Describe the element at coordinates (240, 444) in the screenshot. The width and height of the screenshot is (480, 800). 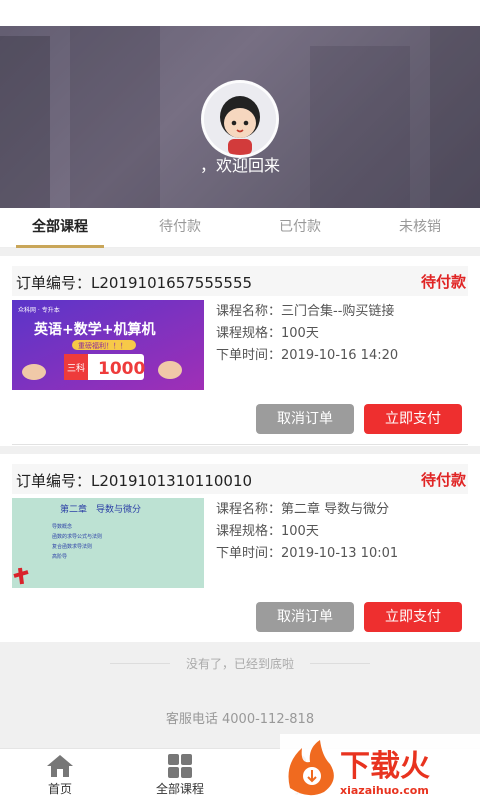
I see `order-divider` at that location.